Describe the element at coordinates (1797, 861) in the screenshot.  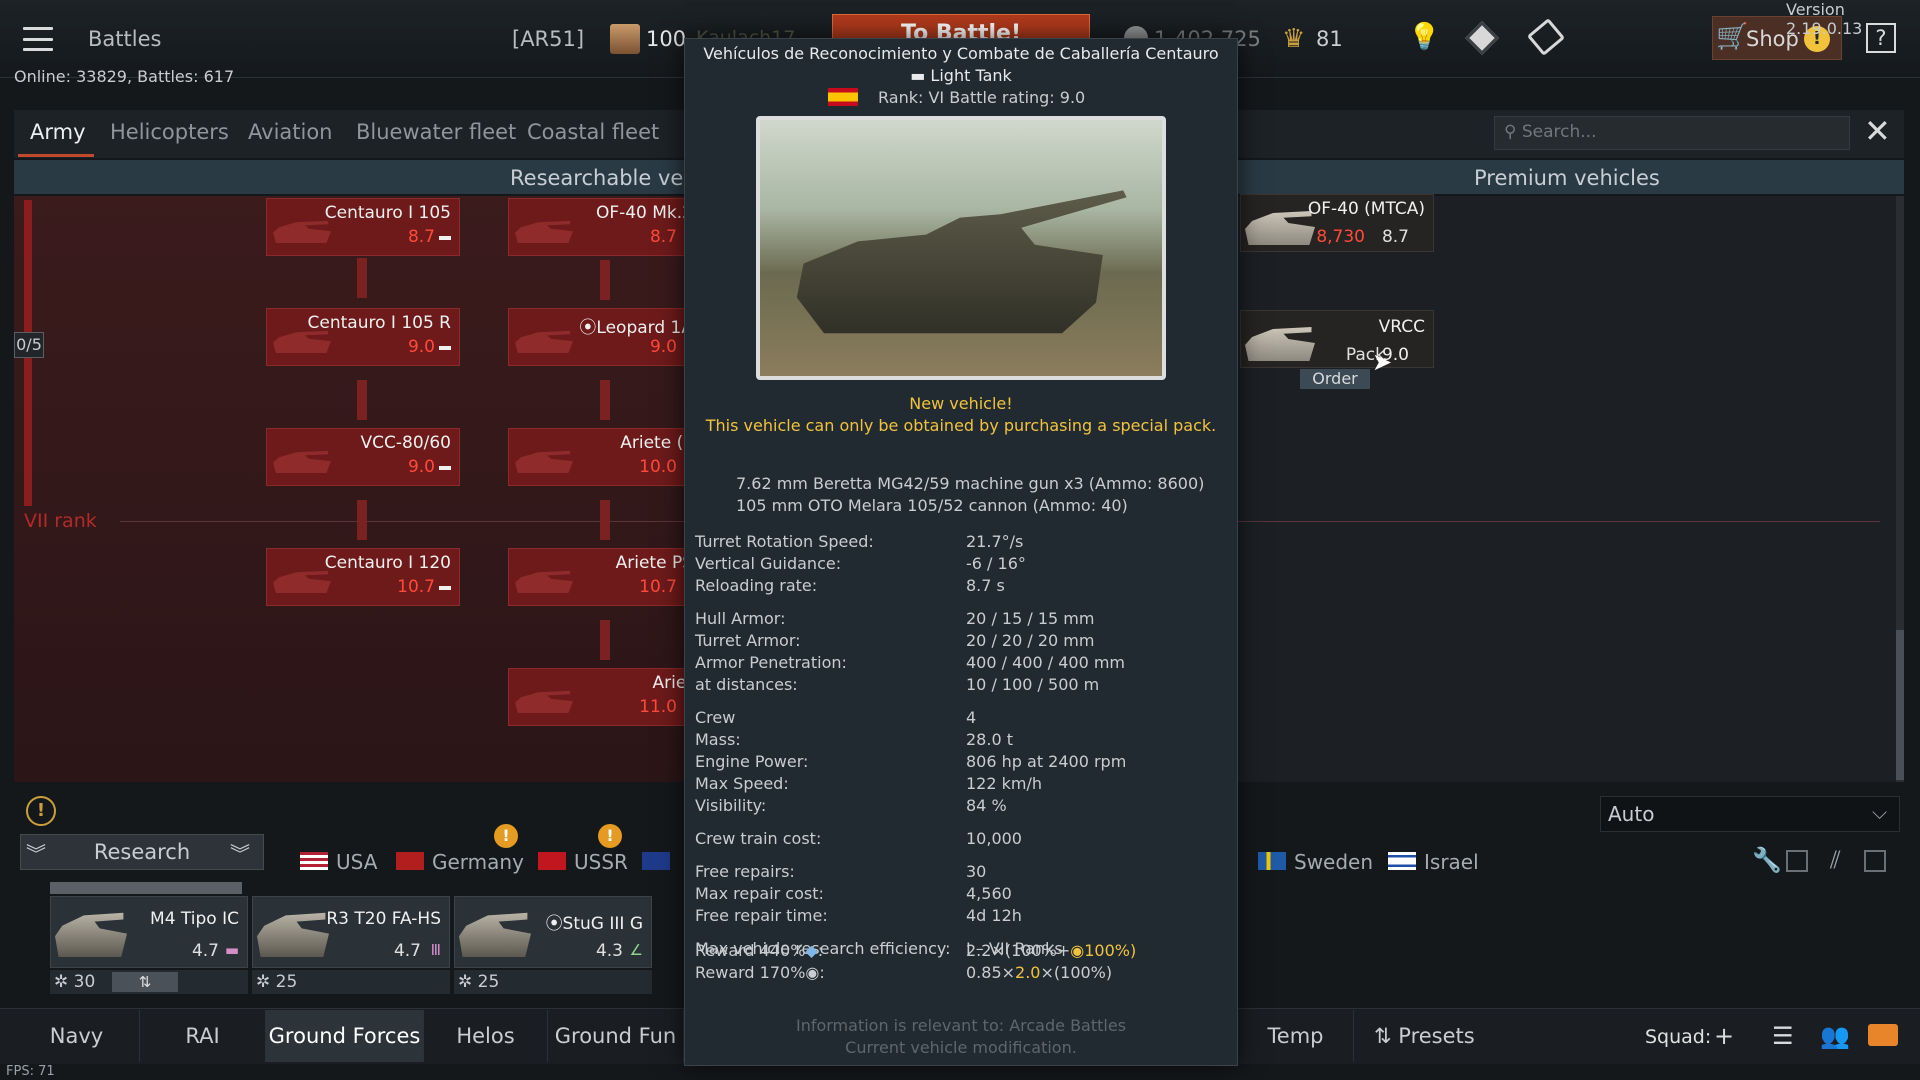
I see `repair-checkbox` at that location.